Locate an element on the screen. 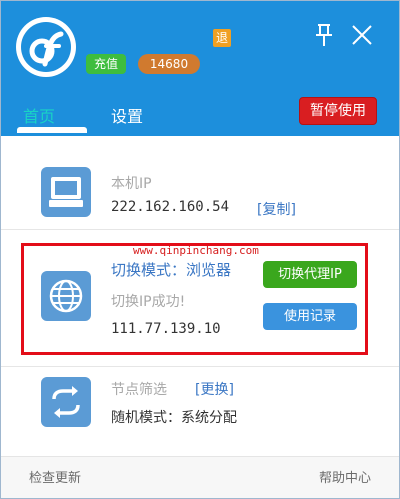 The image size is (400, 499). usage-history-button: 使用记录 is located at coordinates (310, 316).